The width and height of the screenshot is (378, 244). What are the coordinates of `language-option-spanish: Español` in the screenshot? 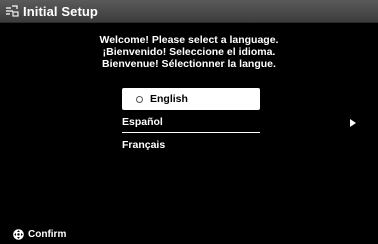 It's located at (191, 122).